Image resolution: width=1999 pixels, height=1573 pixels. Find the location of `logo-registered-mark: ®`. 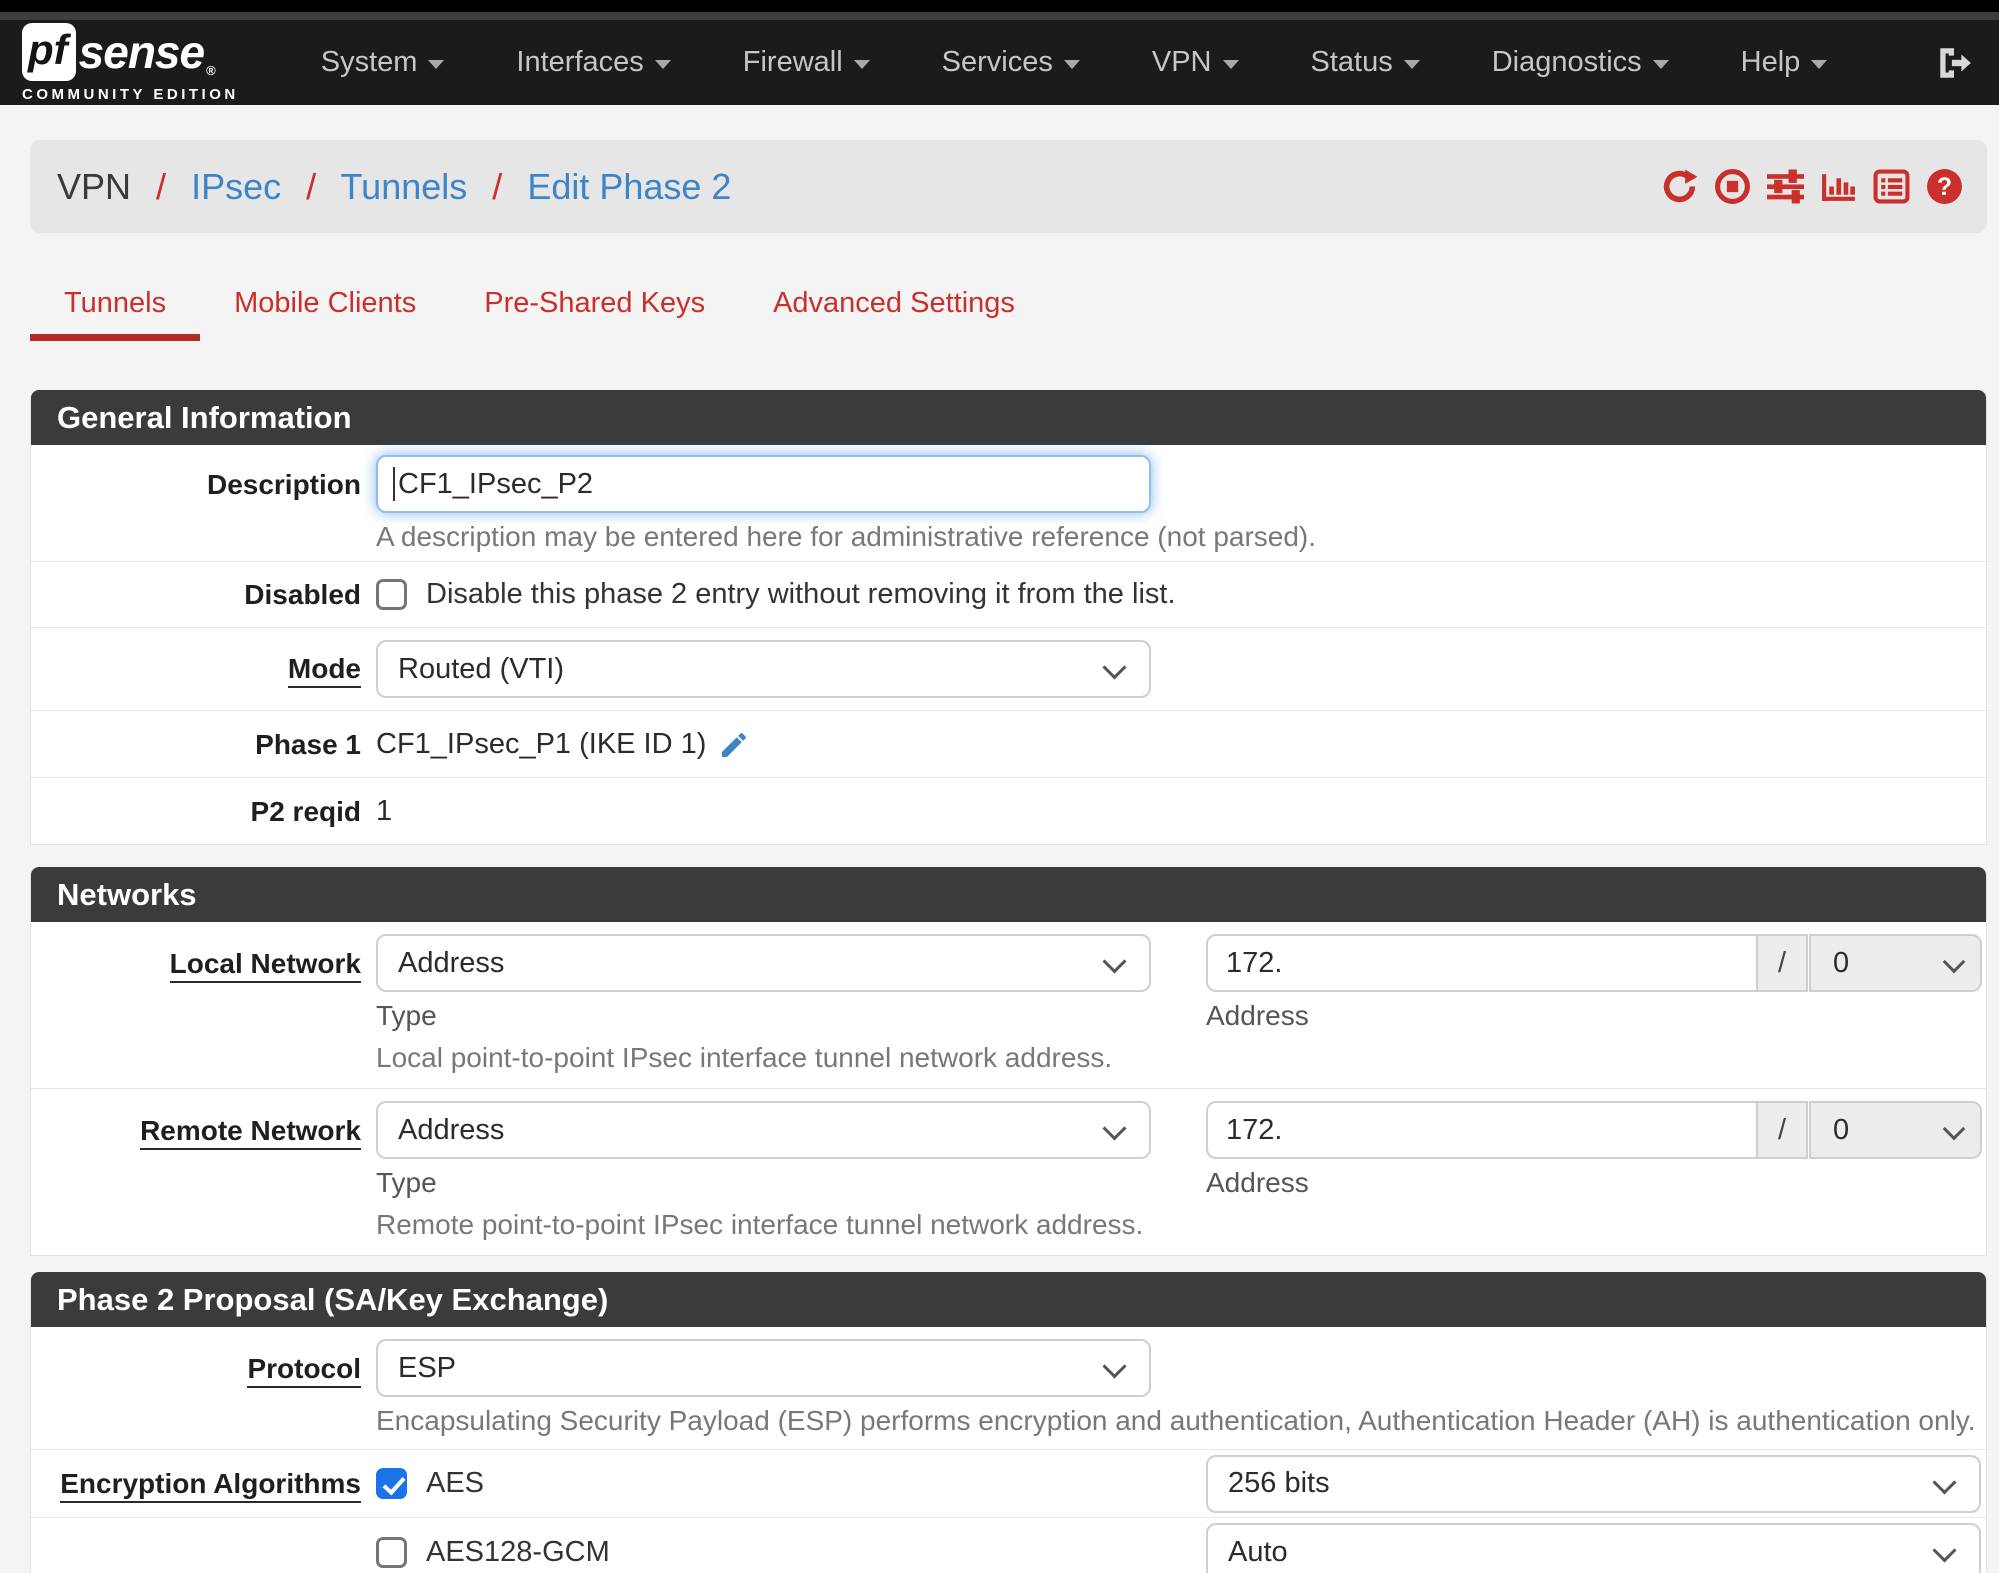

logo-registered-mark: ® is located at coordinates (211, 70).